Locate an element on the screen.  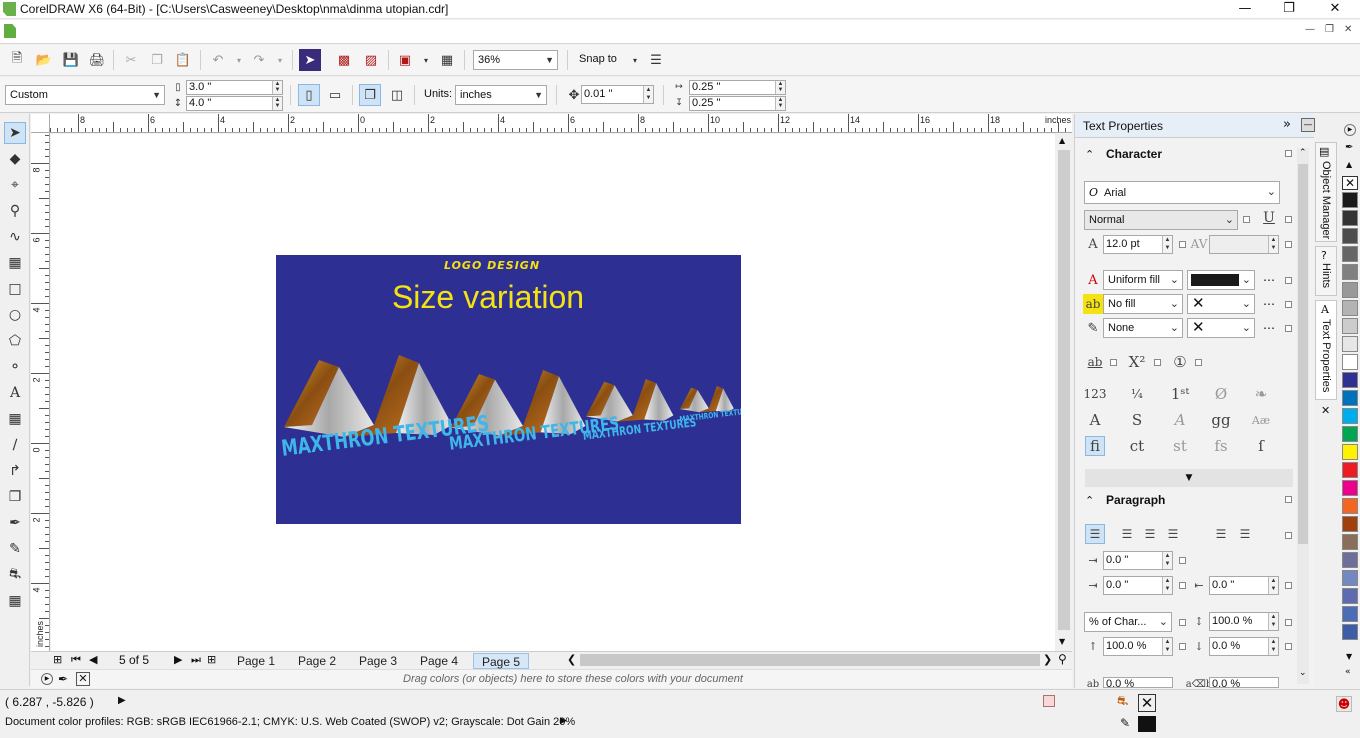
underline-pin is located at coordinates (1288, 219).